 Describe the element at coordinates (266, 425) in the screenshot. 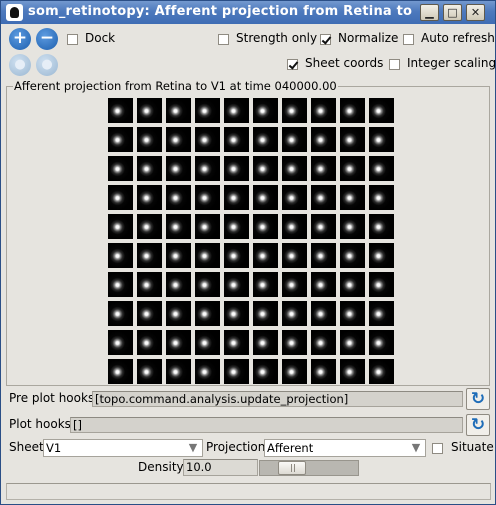

I see `plot-hooks-field: []` at that location.